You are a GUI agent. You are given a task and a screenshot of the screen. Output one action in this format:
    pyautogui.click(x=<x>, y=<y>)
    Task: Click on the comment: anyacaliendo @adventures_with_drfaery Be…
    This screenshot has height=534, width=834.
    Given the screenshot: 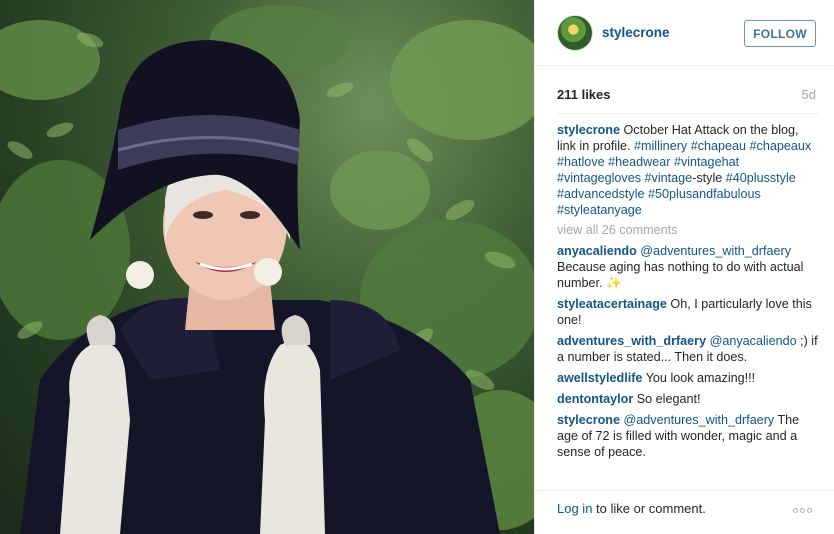 What is the action you would take?
    pyautogui.click(x=688, y=267)
    